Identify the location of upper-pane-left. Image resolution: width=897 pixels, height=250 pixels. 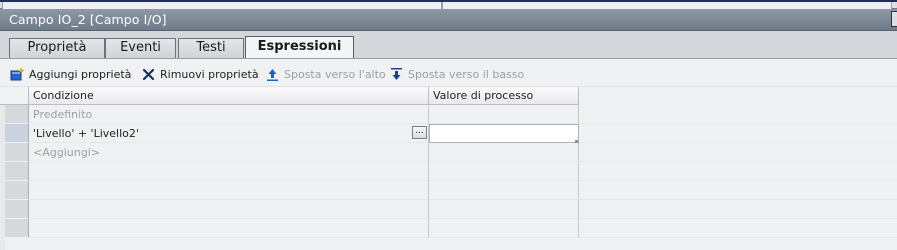
(222, 5).